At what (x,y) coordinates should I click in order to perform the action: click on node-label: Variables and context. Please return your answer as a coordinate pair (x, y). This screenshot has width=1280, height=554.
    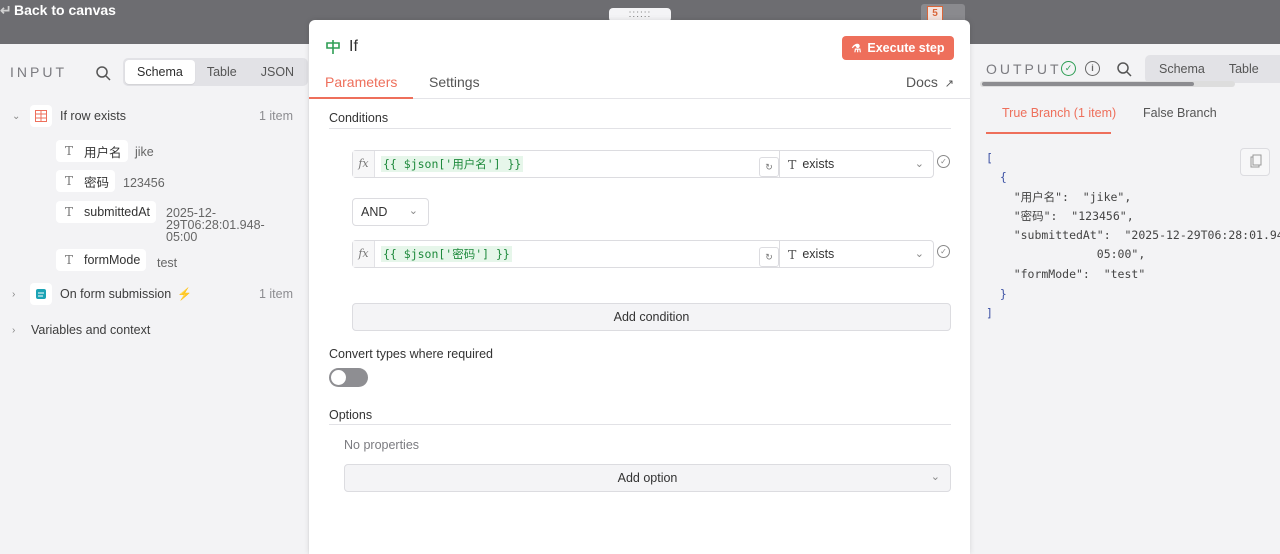
    Looking at the image, I should click on (91, 330).